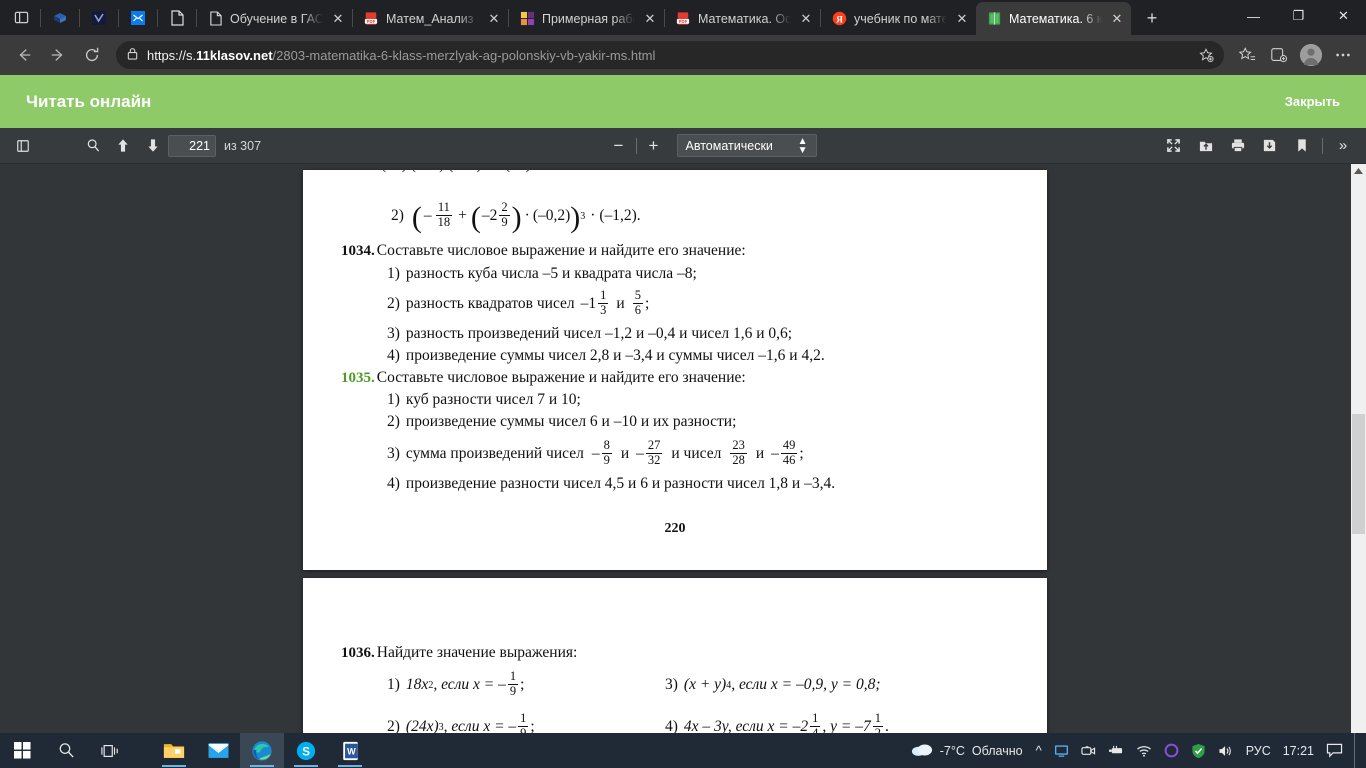  Describe the element at coordinates (469, 684) in the screenshot. I see `item-text-mid: , если x = –` at that location.